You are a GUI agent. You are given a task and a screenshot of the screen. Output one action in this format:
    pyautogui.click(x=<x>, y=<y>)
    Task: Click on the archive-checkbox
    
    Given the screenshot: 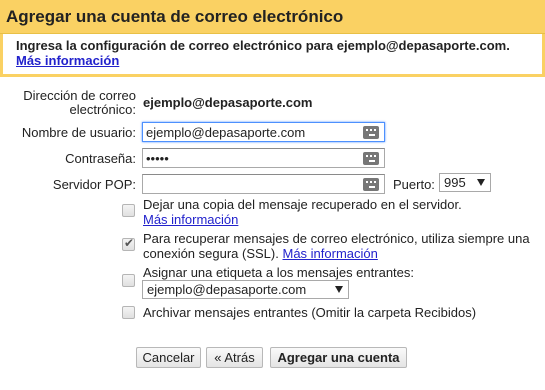 What is the action you would take?
    pyautogui.click(x=128, y=312)
    